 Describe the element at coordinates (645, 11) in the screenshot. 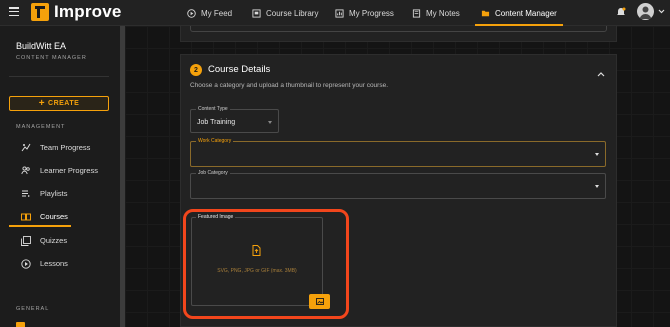

I see `avatar` at that location.